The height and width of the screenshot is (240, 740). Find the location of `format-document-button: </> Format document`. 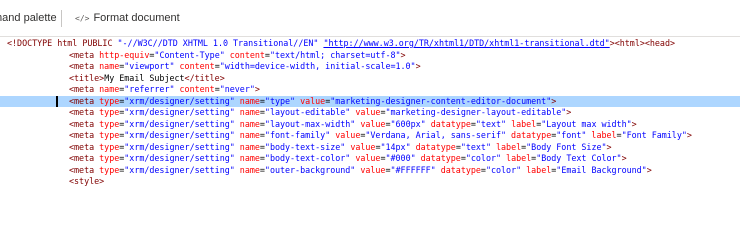

format-document-button: </> Format document is located at coordinates (127, 18).